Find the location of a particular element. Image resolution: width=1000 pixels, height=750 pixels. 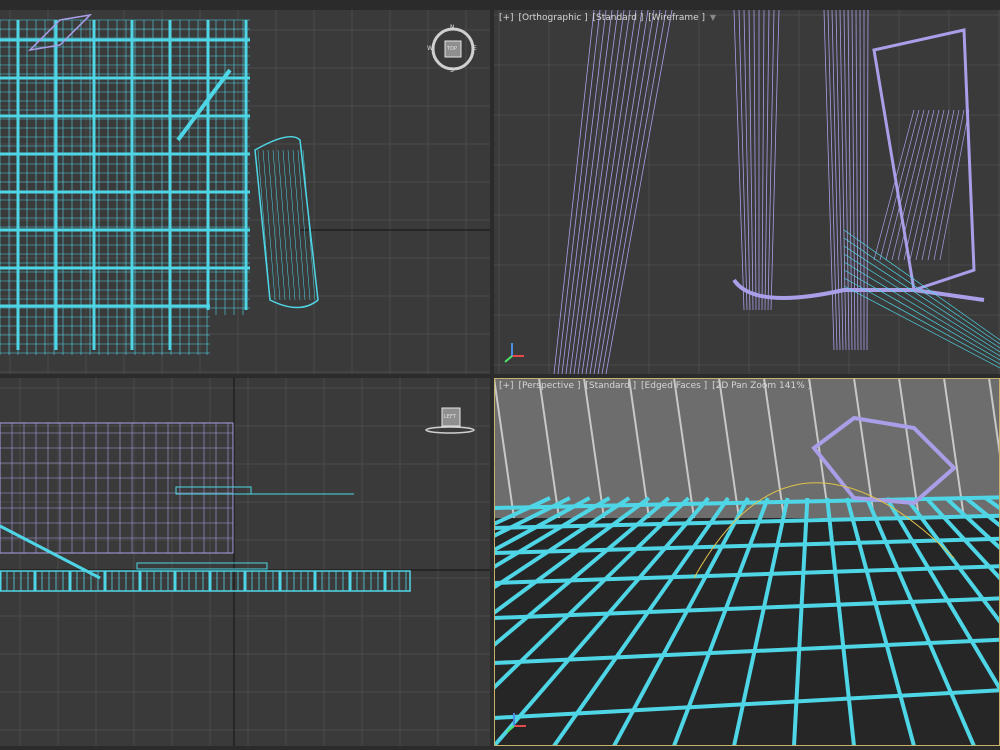

viewport-point-of-view: [Perspective ] is located at coordinates (549, 386).